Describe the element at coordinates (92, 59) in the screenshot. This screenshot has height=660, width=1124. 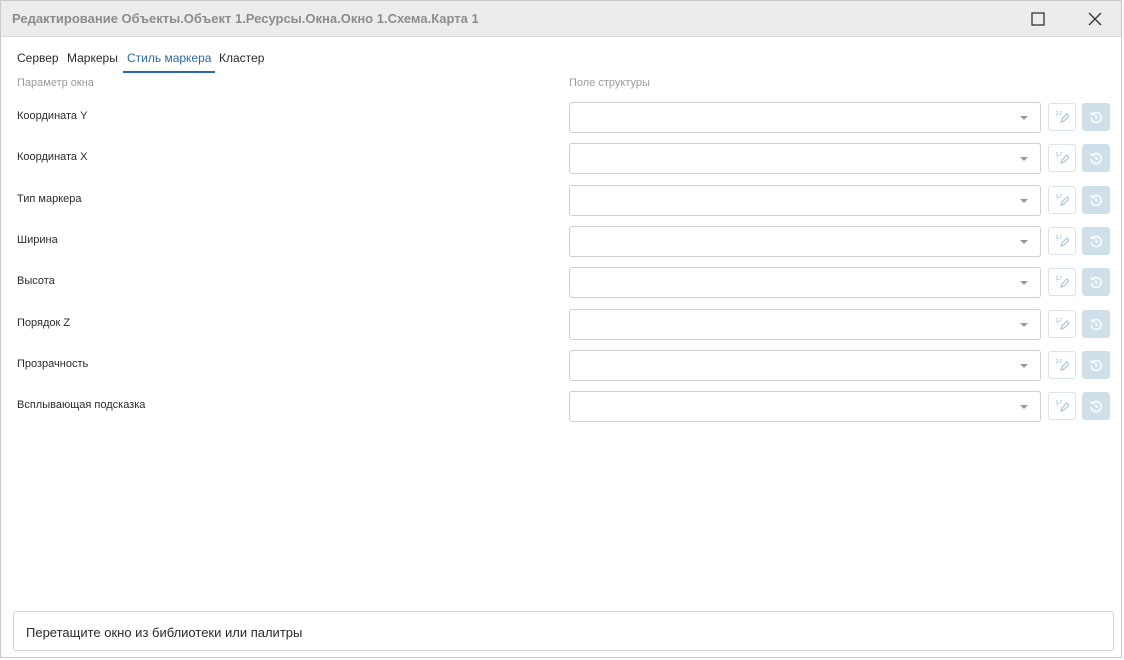
I see `tab-markers: Маркеры` at that location.